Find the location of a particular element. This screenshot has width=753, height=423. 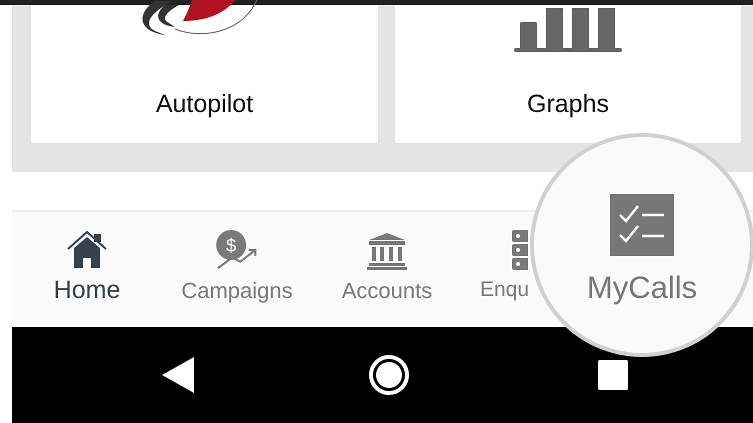

checklist-icon is located at coordinates (642, 225).